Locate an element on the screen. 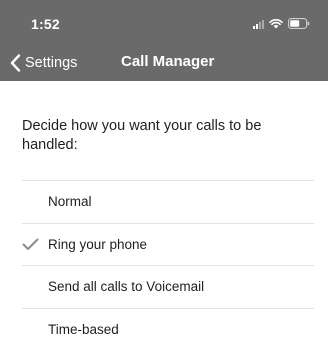  battery-icon is located at coordinates (299, 23).